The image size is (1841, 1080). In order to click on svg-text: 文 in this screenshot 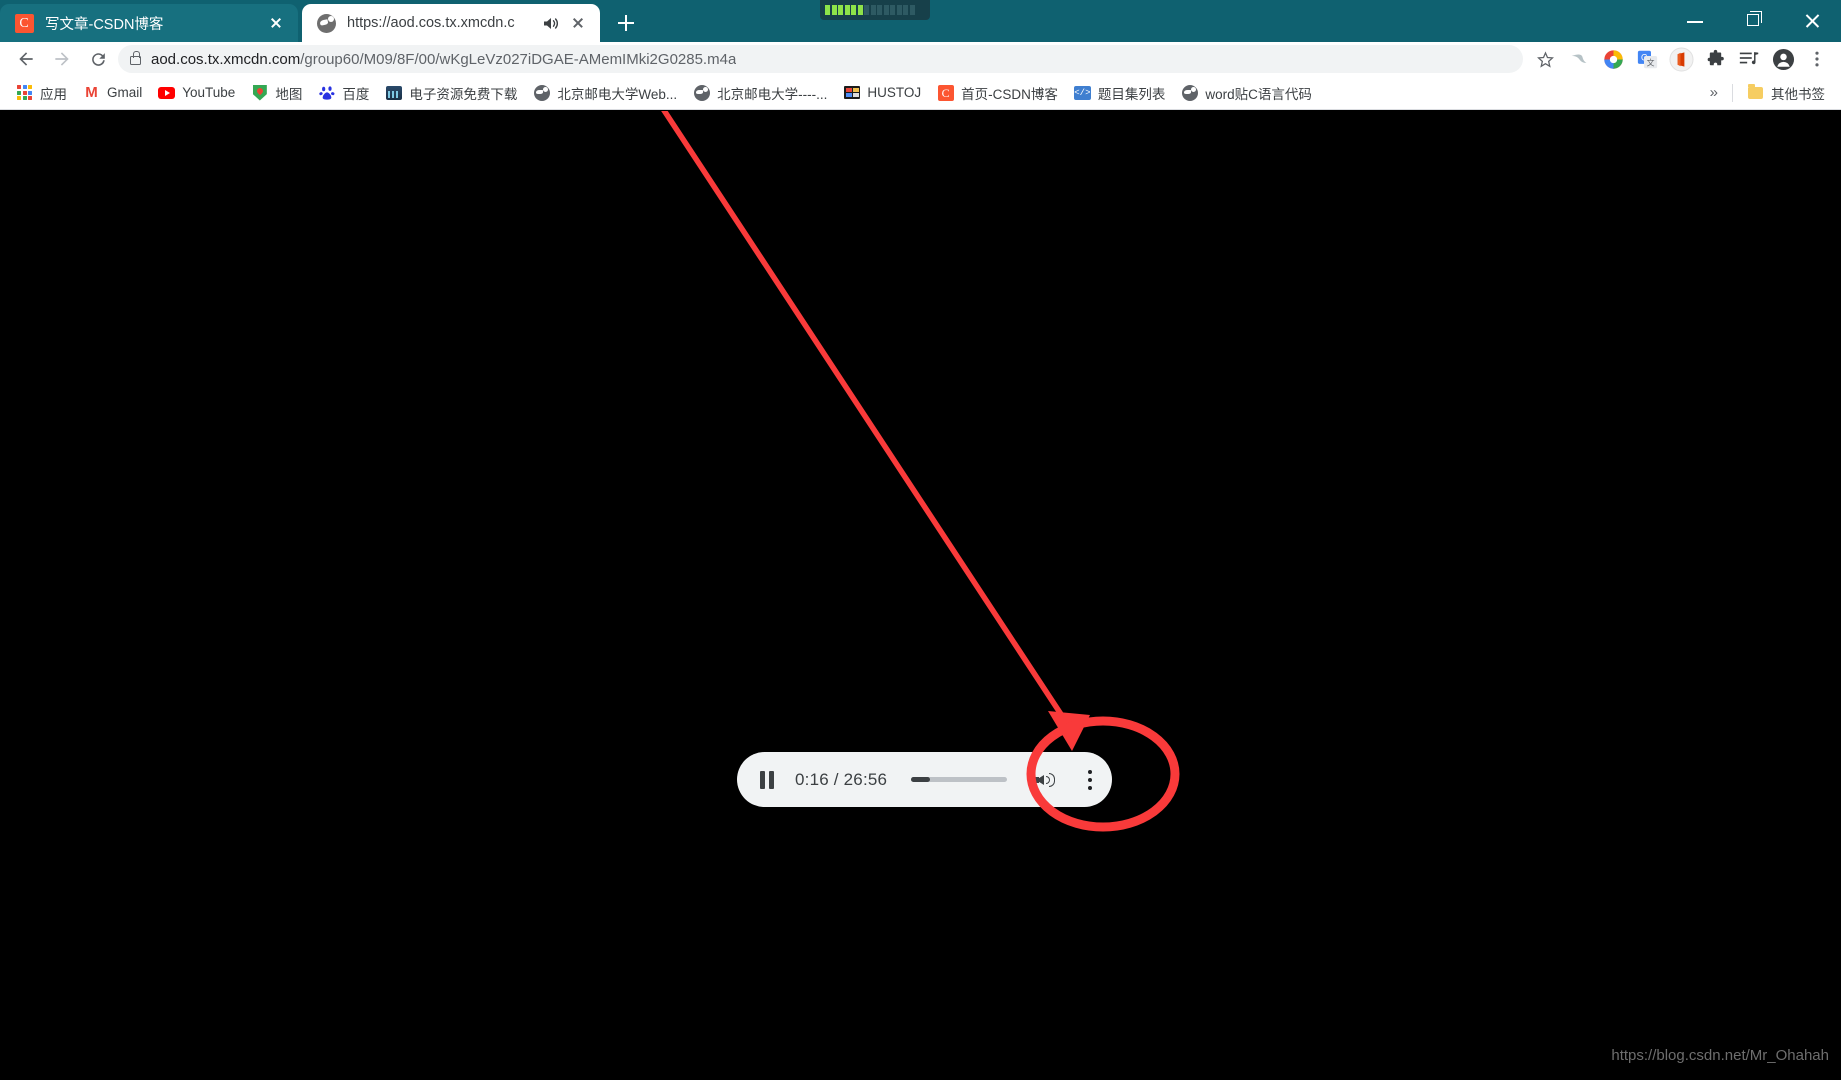, I will do `click(1650, 62)`.